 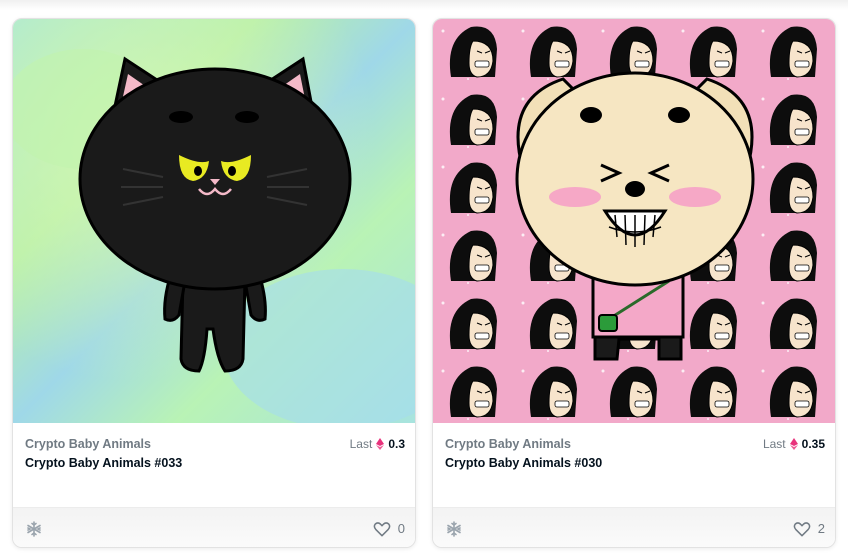 What do you see at coordinates (424, 5) in the screenshot?
I see `top-strip` at bounding box center [424, 5].